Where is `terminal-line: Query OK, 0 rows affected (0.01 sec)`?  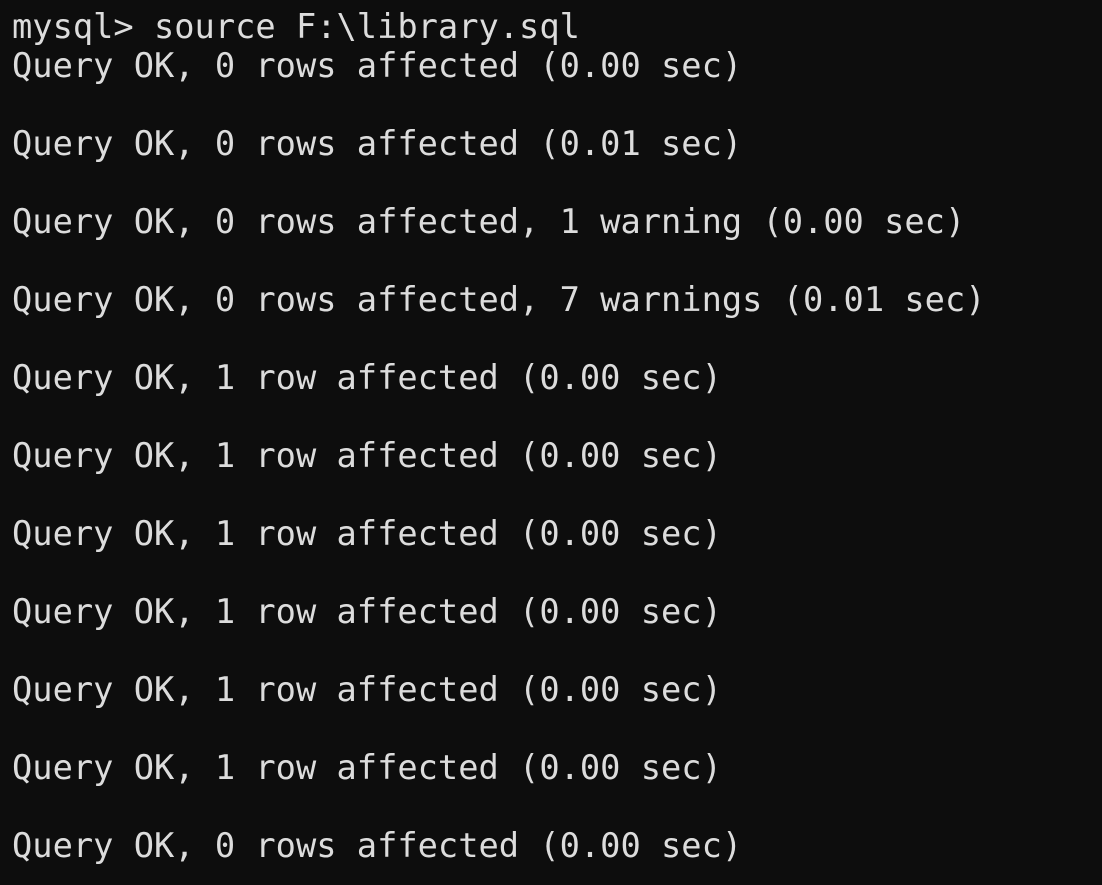
terminal-line: Query OK, 0 rows affected (0.01 sec) is located at coordinates (377, 143).